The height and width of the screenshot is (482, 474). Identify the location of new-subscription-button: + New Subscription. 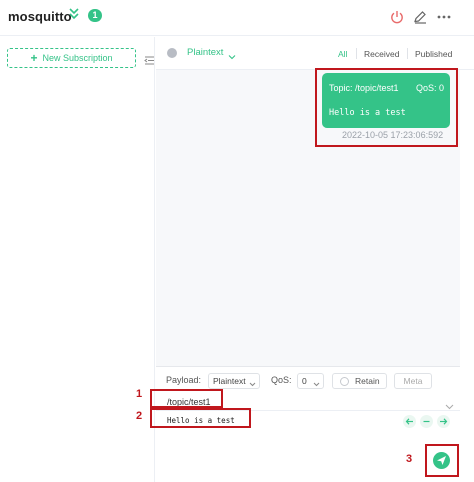
(71, 58).